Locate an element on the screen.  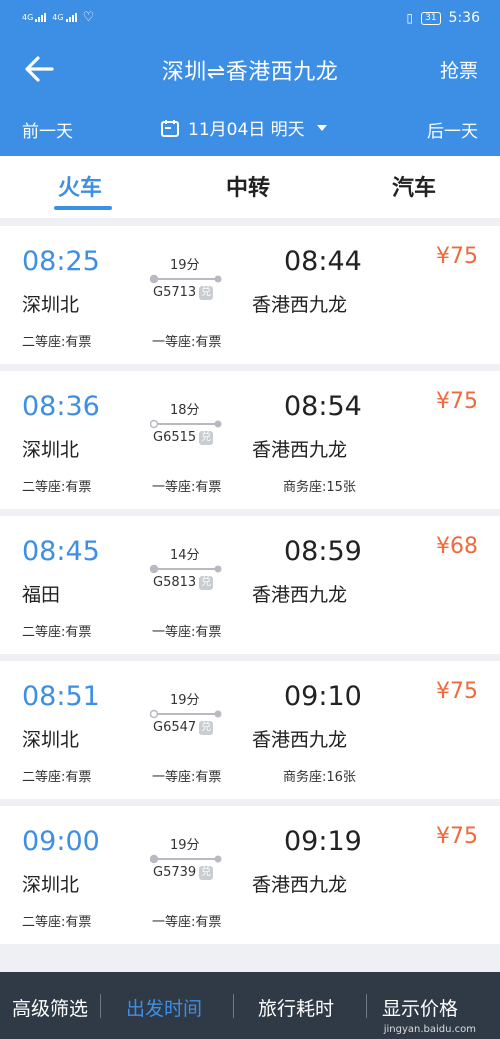
vibrate-icon: ▯ is located at coordinates (410, 18).